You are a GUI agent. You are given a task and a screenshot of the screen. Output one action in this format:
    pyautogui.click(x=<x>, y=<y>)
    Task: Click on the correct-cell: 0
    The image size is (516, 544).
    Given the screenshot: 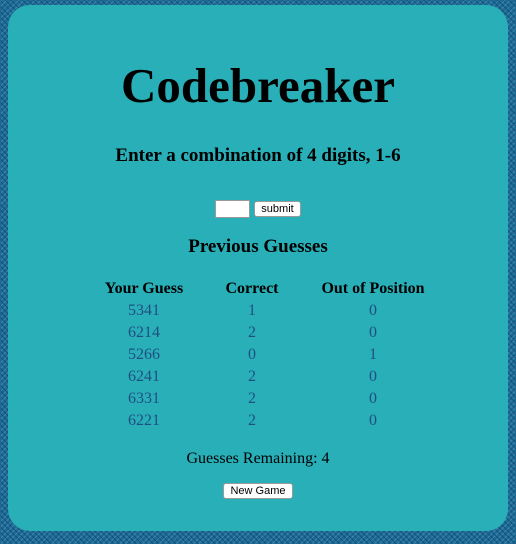 What is the action you would take?
    pyautogui.click(x=252, y=354)
    